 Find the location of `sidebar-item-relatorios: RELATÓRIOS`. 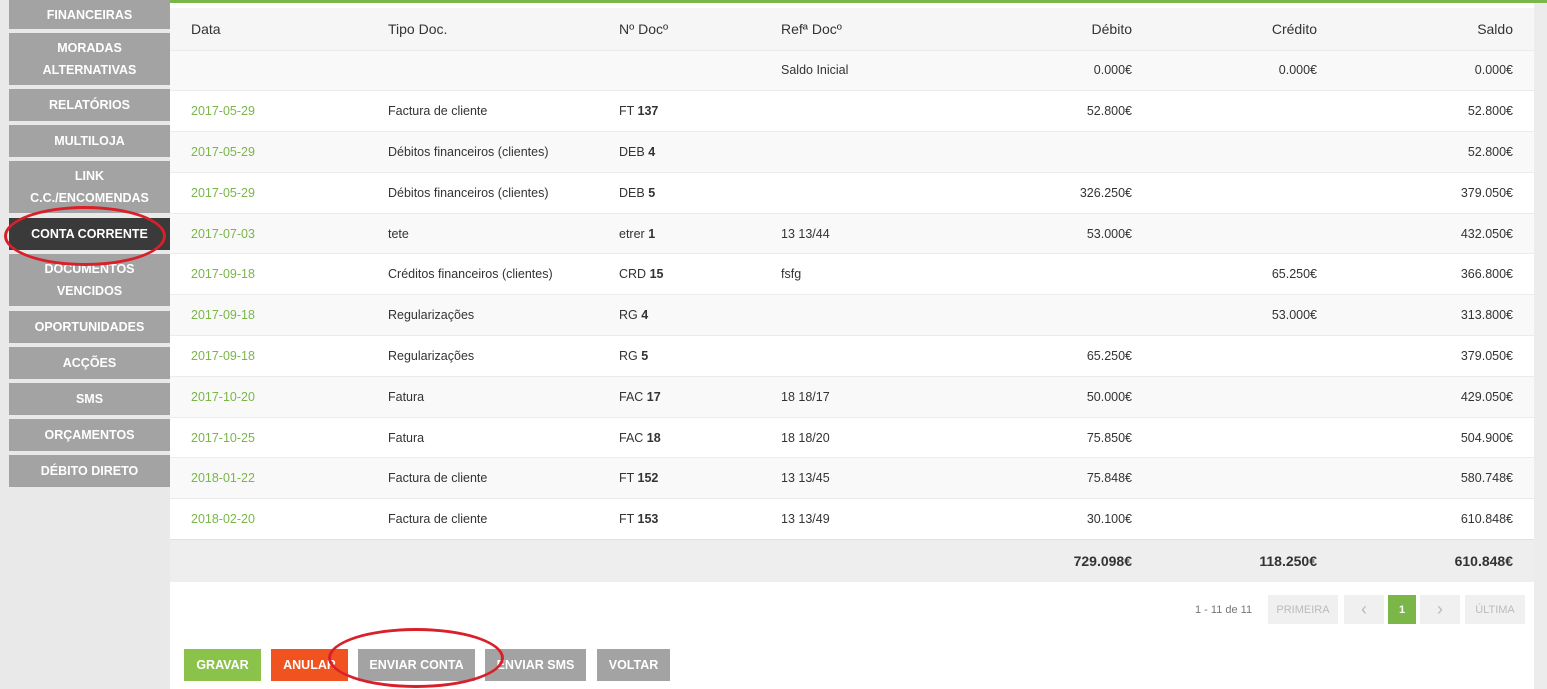

sidebar-item-relatorios: RELATÓRIOS is located at coordinates (89, 105).